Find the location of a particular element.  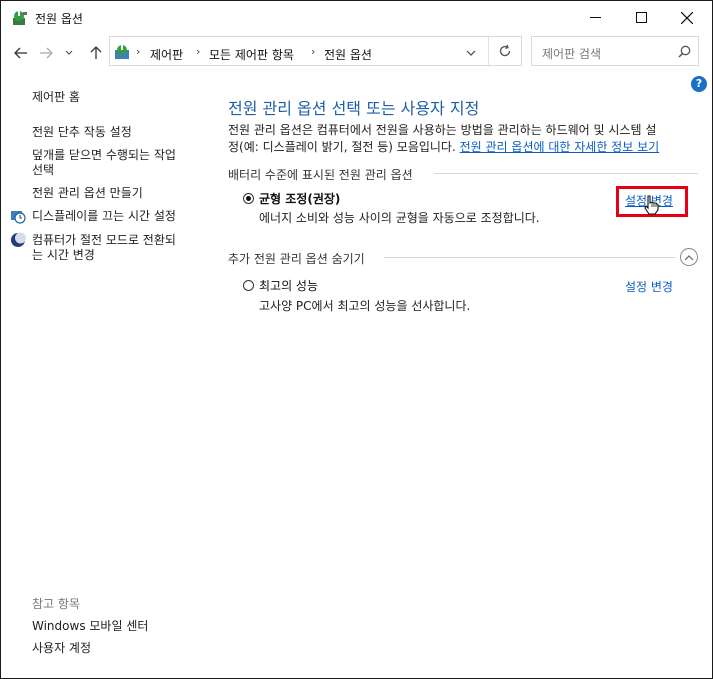

extra-plans-section-label: 추가 전원 관리 옵션 숨기기 is located at coordinates (296, 258).